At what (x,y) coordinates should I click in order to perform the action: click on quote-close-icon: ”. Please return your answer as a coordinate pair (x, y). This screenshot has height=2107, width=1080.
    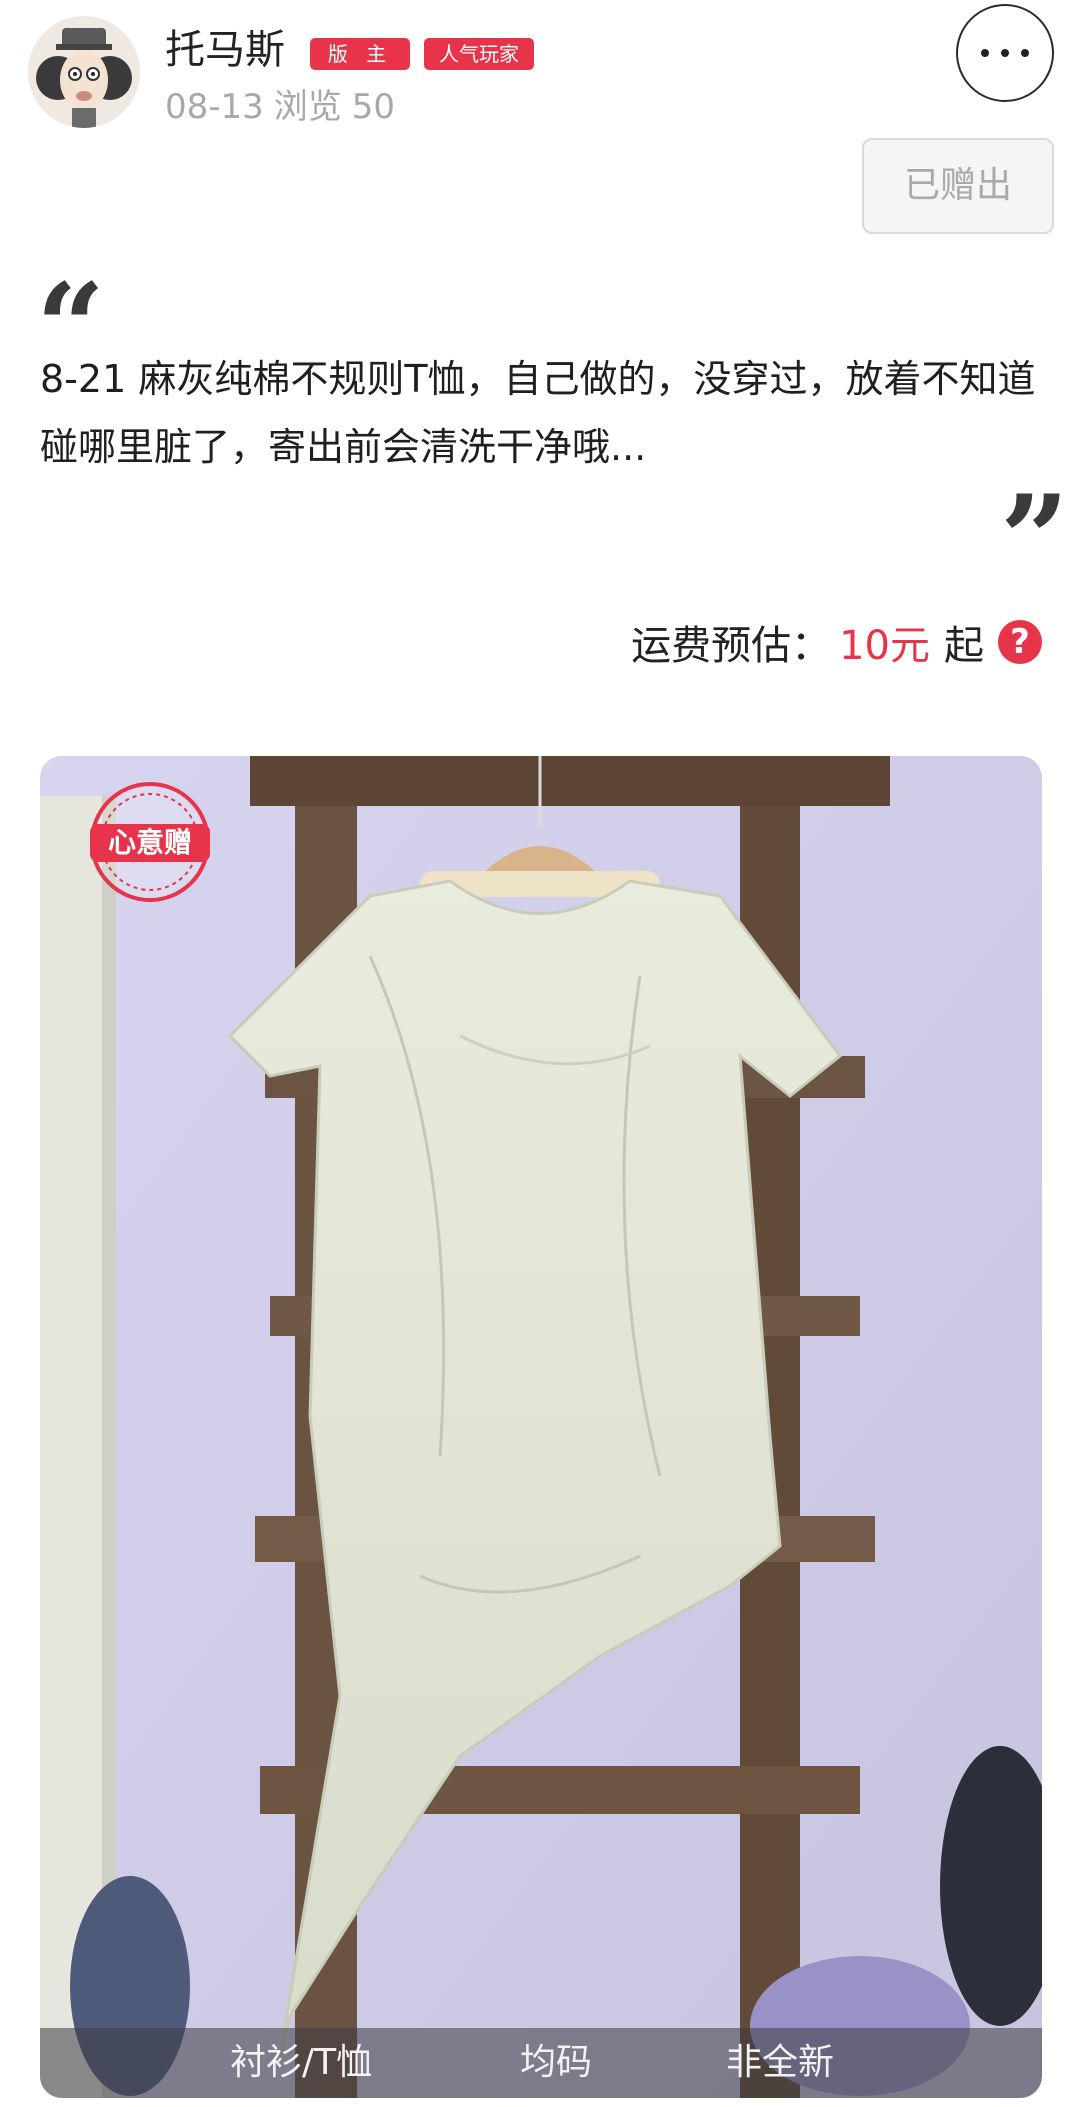
    Looking at the image, I should click on (1035, 539).